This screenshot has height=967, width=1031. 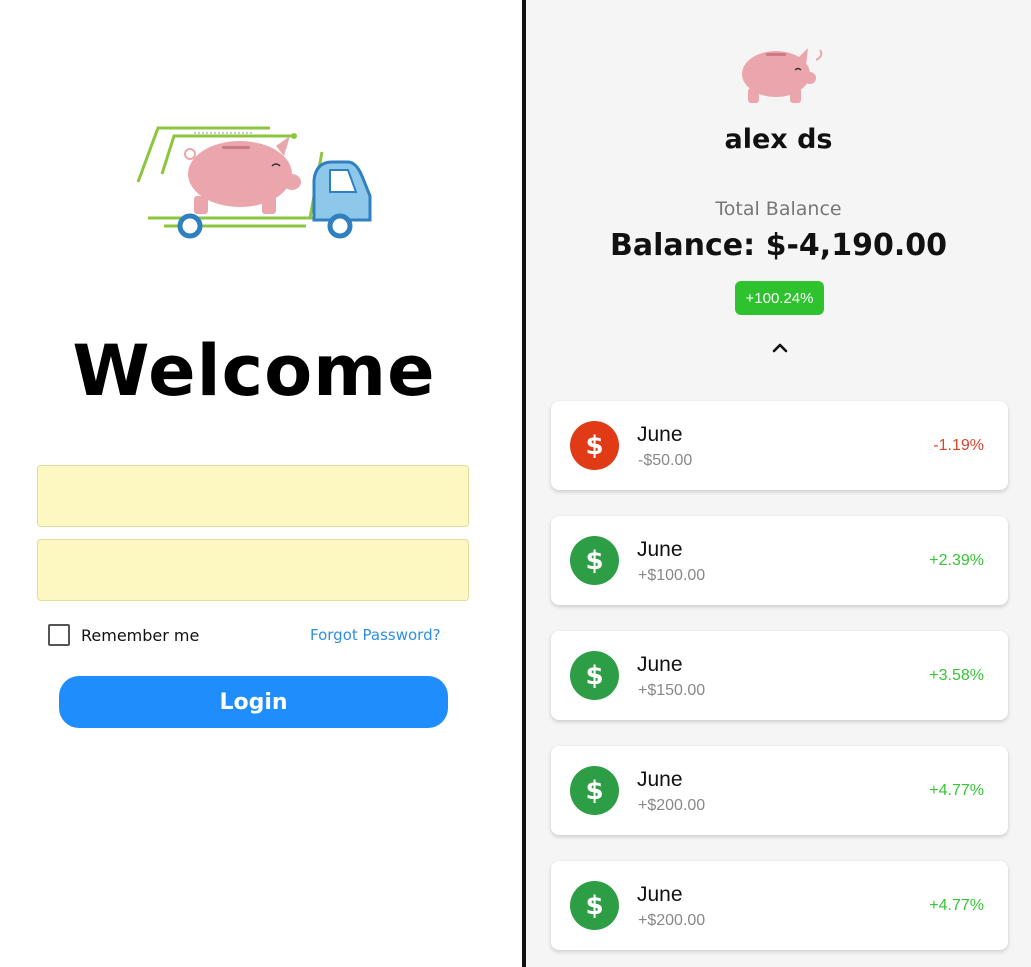 I want to click on balance-change-badge: +100.24%, so click(x=779, y=298).